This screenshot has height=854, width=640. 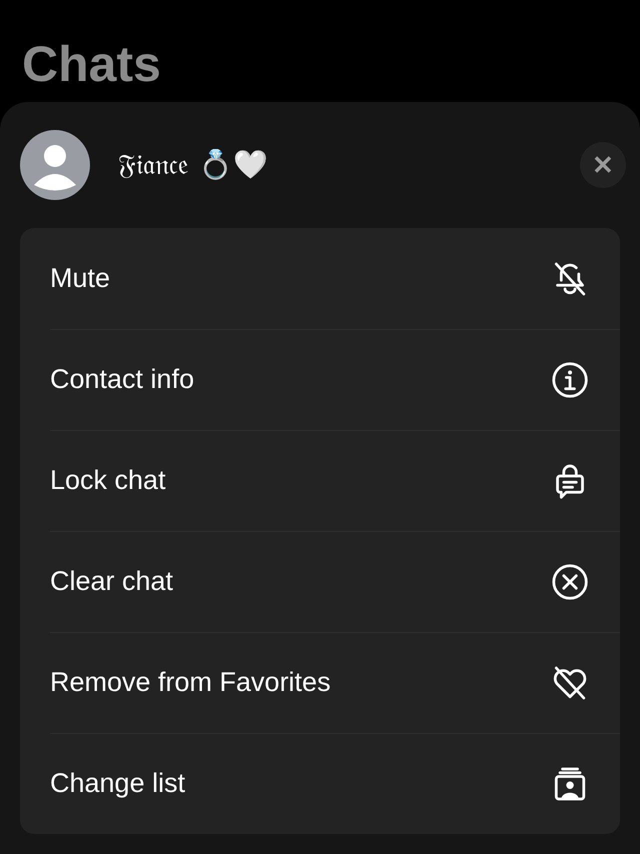 I want to click on menu-item: Clear chat, so click(x=320, y=581).